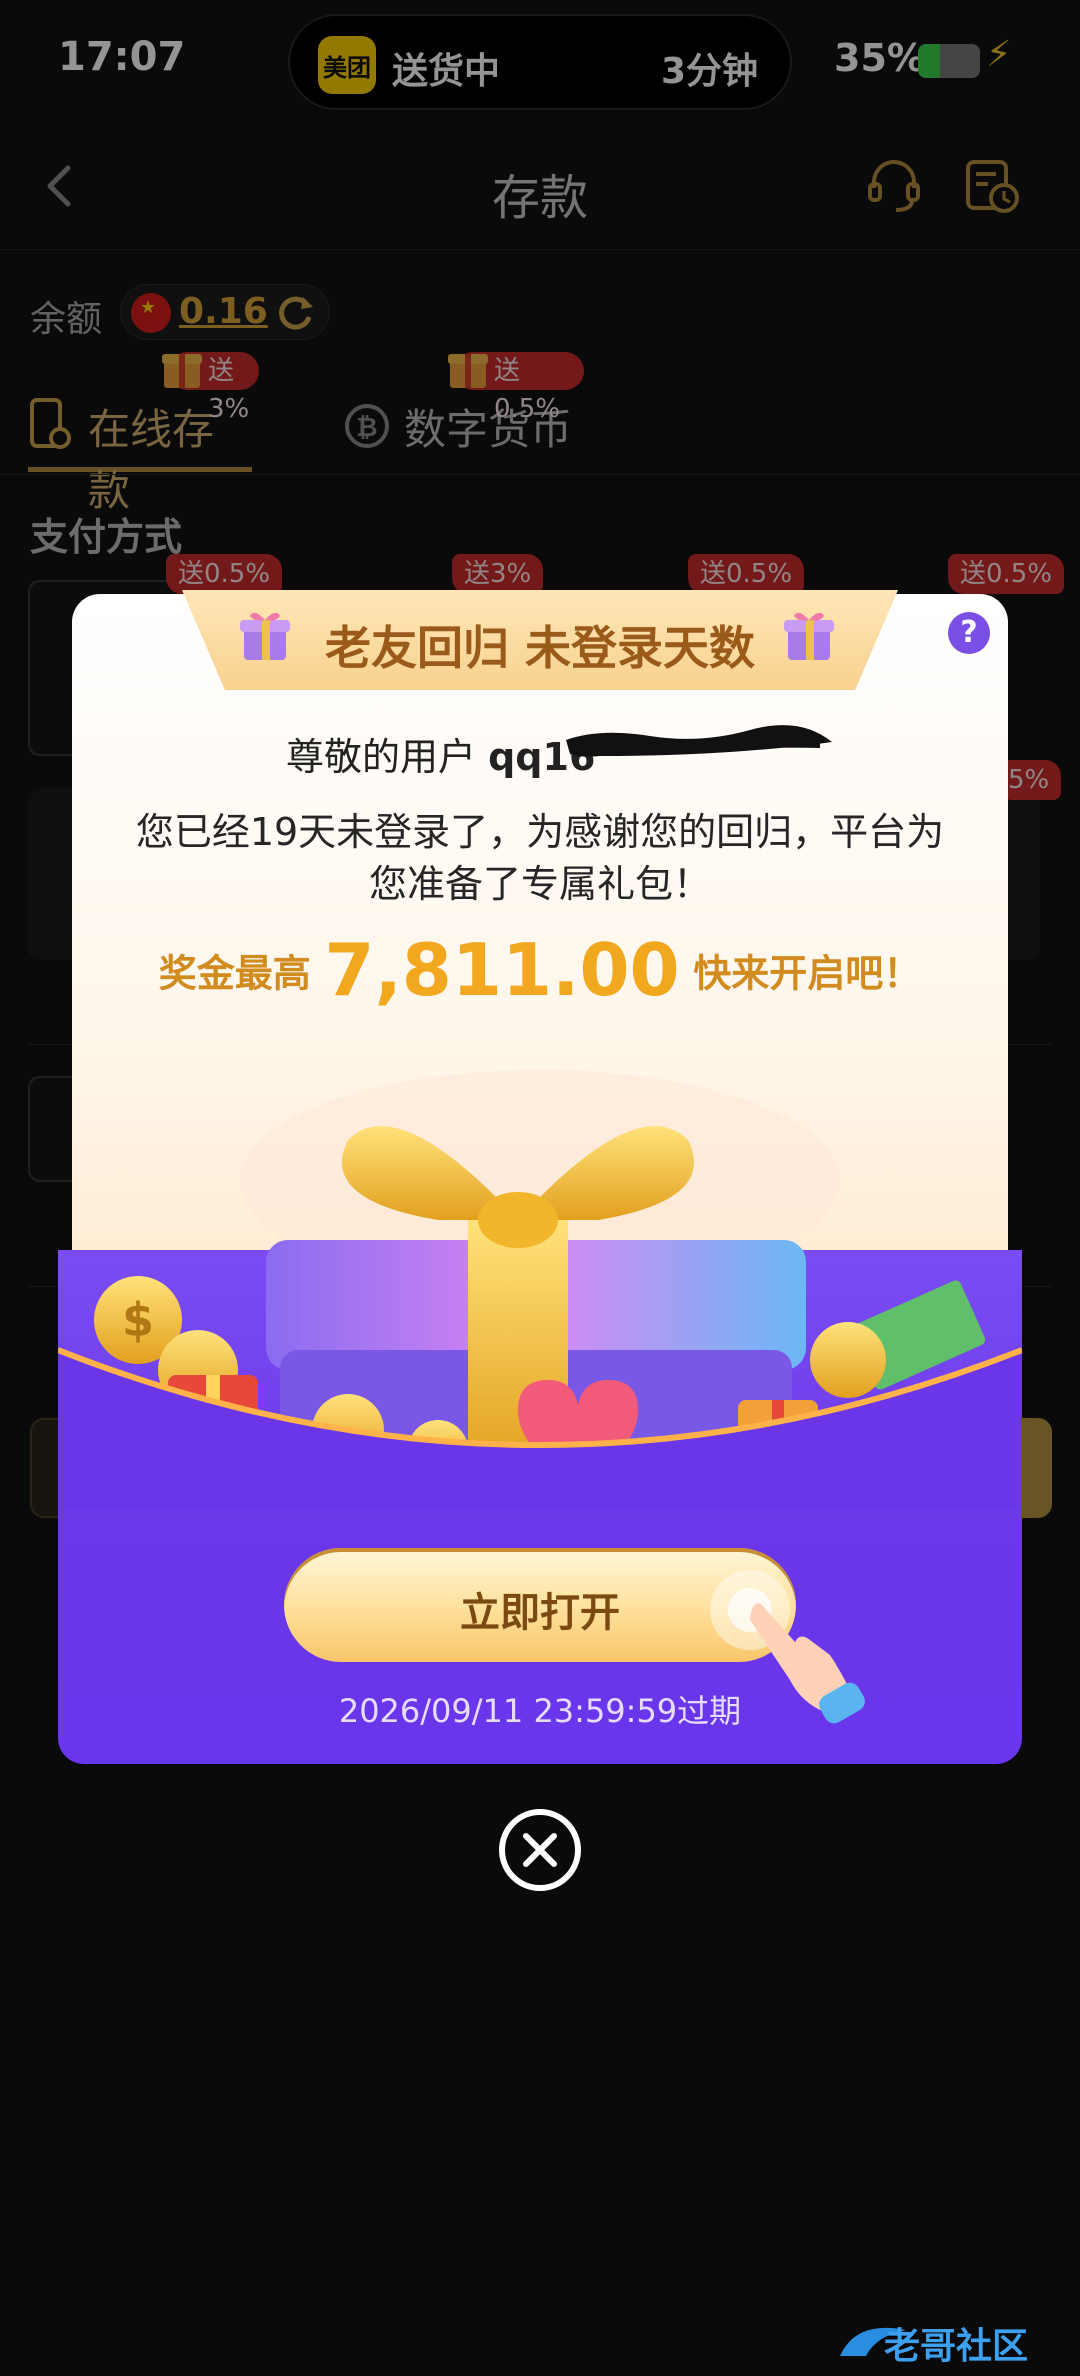 This screenshot has width=1080, height=2376. I want to click on greeting: 尊敬的用户 qq16, so click(440, 753).